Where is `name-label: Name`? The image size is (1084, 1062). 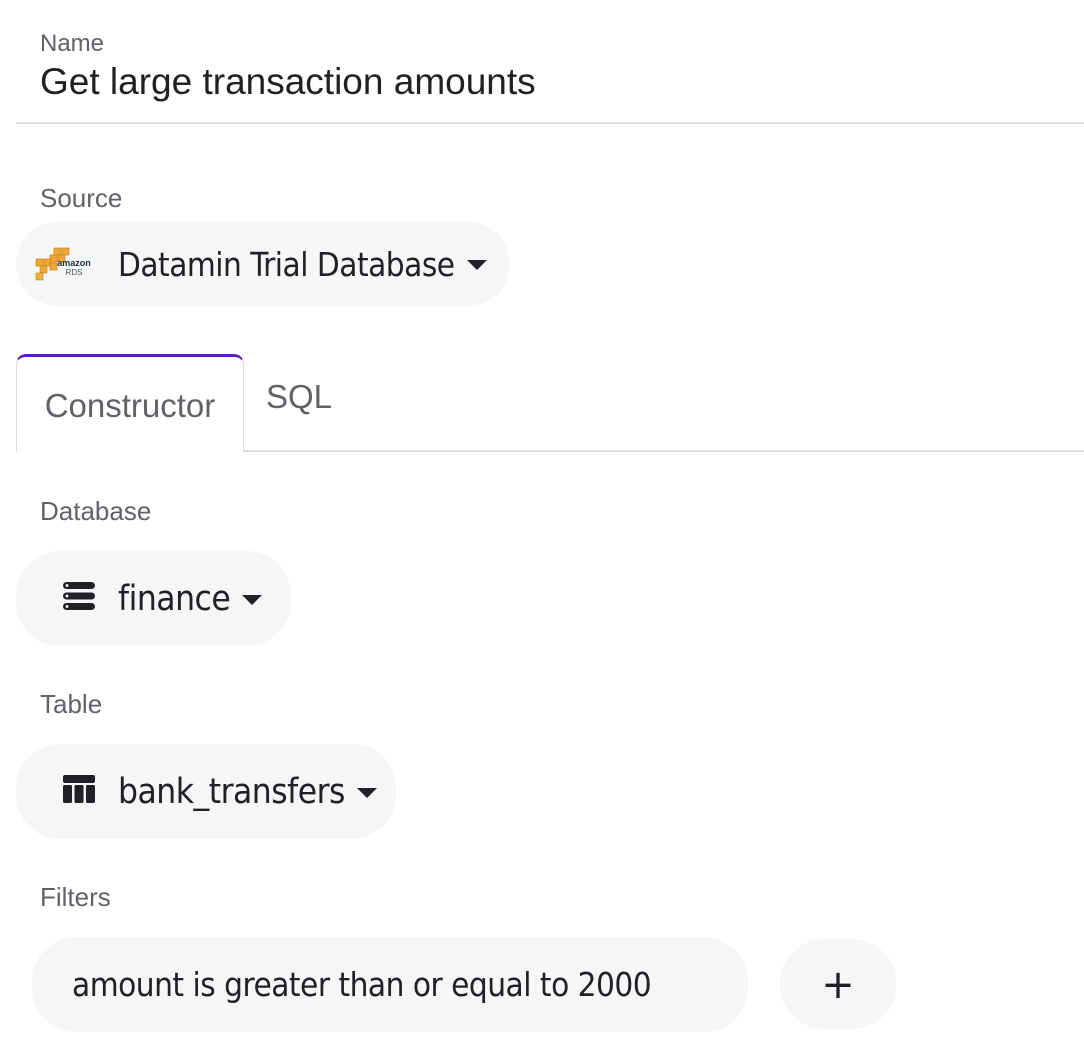
name-label: Name is located at coordinates (72, 43).